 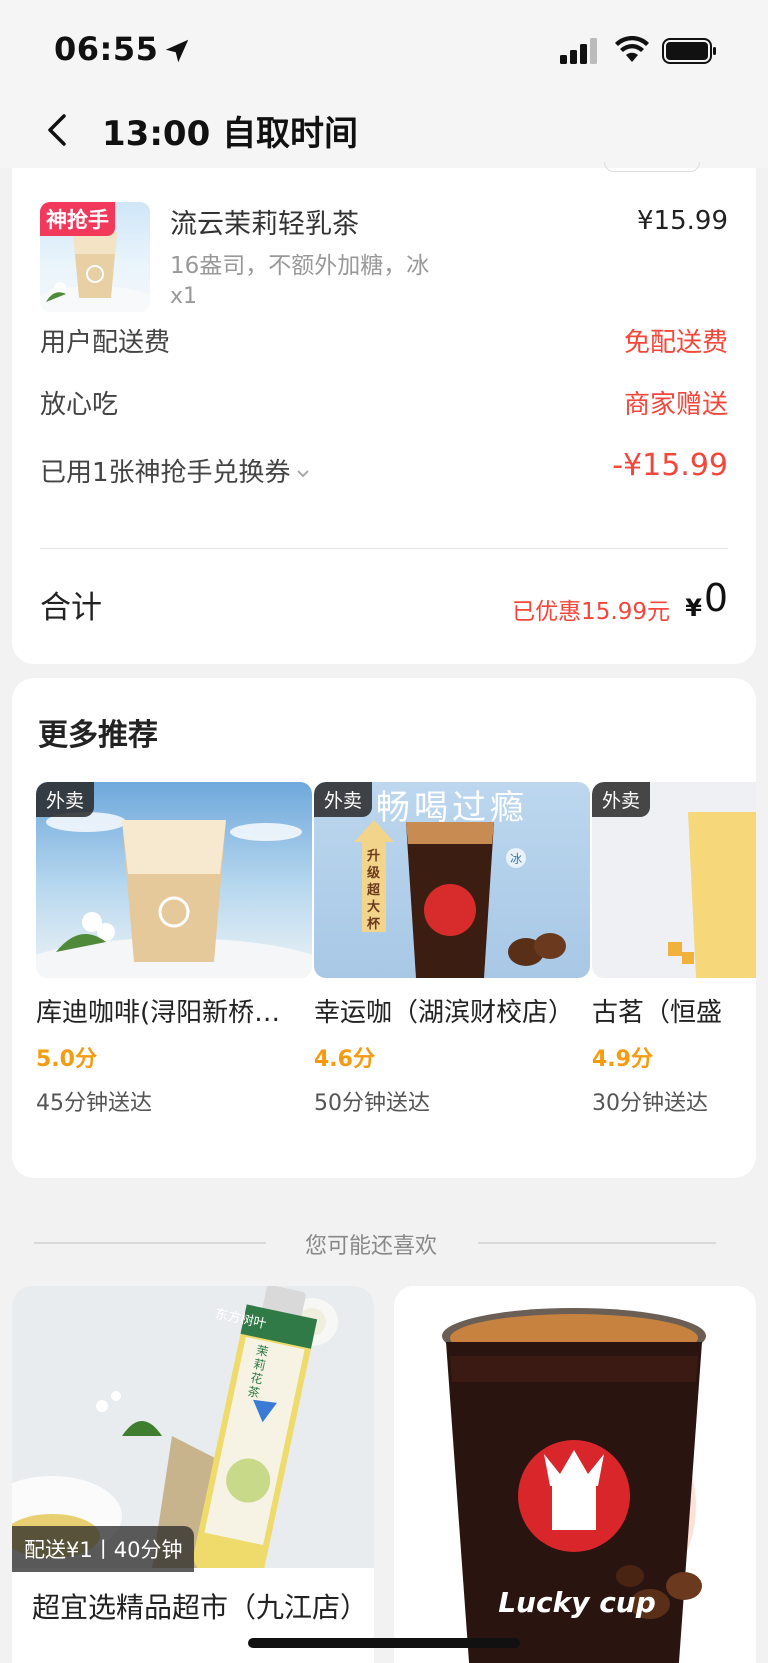 What do you see at coordinates (184, 296) in the screenshot?
I see `product-quantity: x1` at bounding box center [184, 296].